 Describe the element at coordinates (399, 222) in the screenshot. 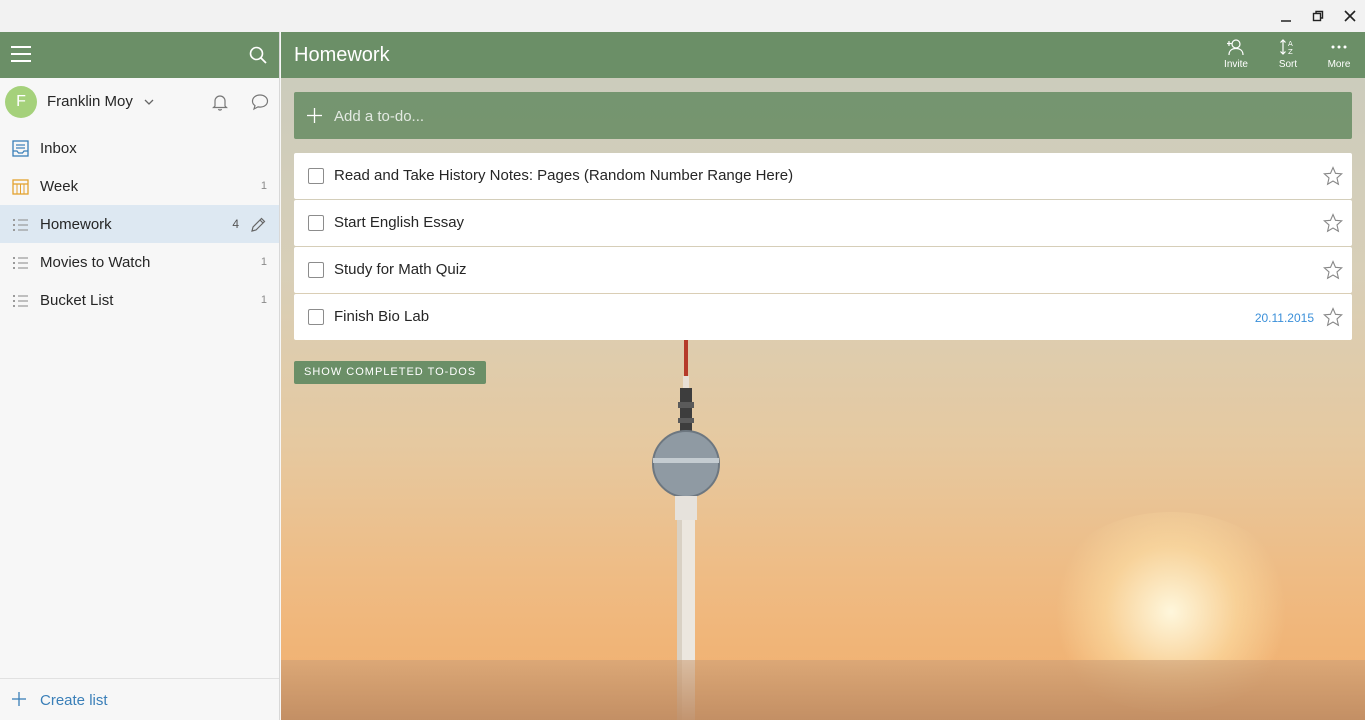

I see `task-title: Start English Essay` at that location.